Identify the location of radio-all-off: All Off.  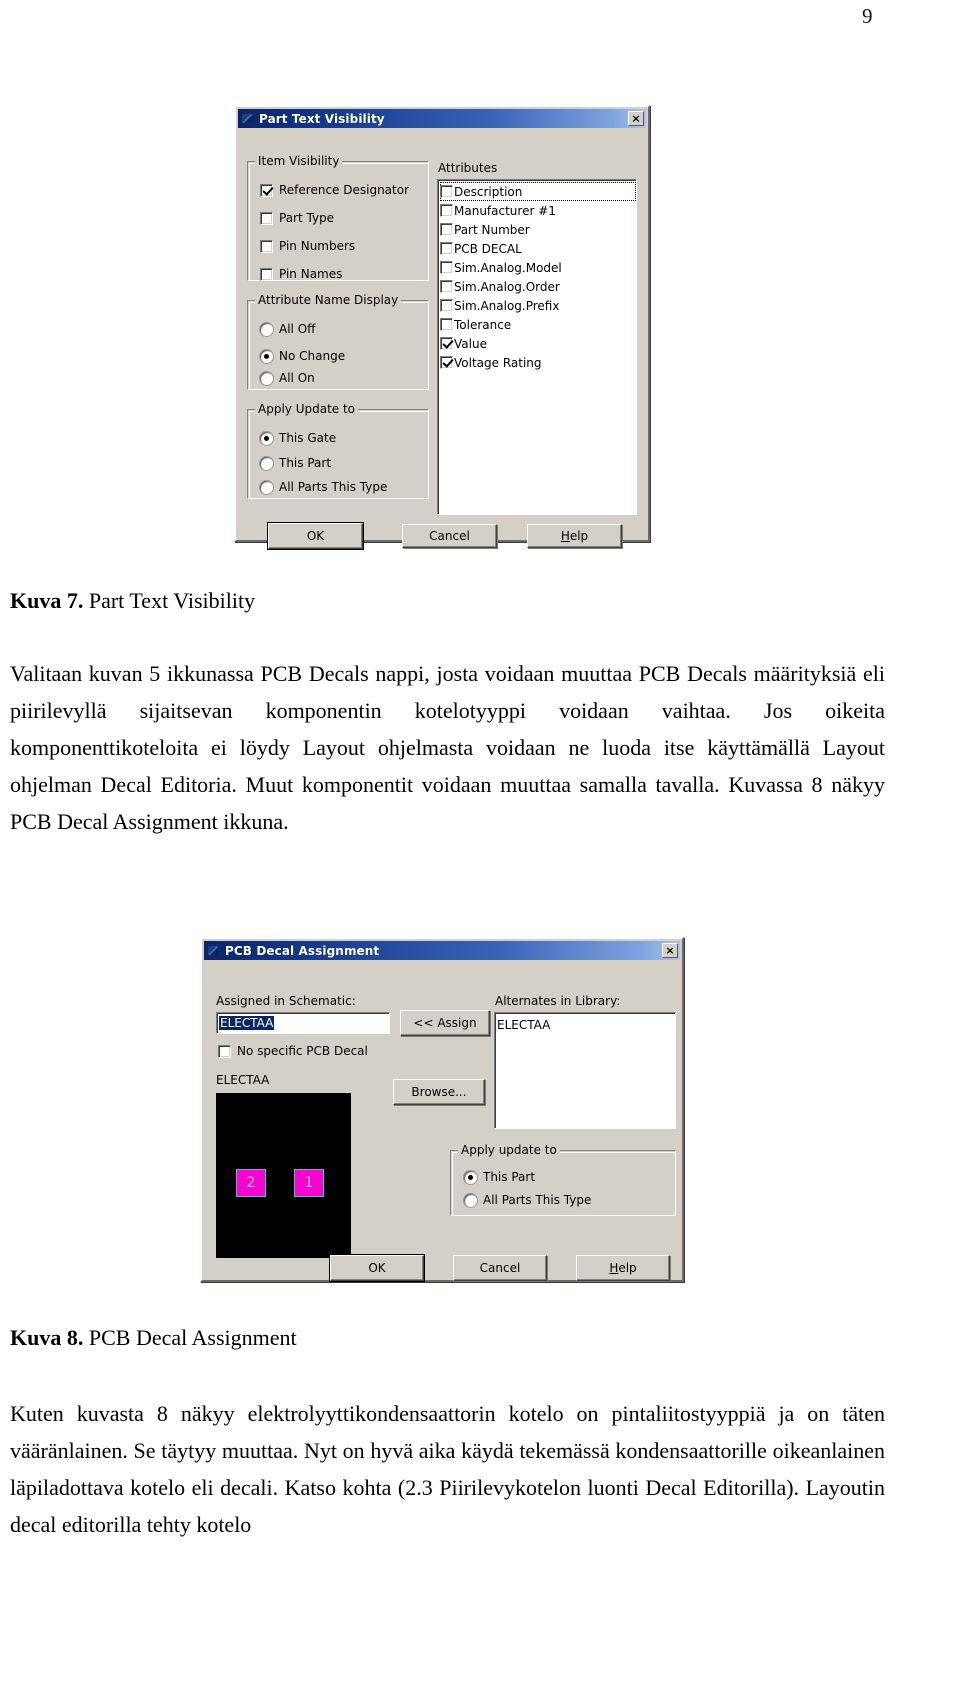
(287, 329).